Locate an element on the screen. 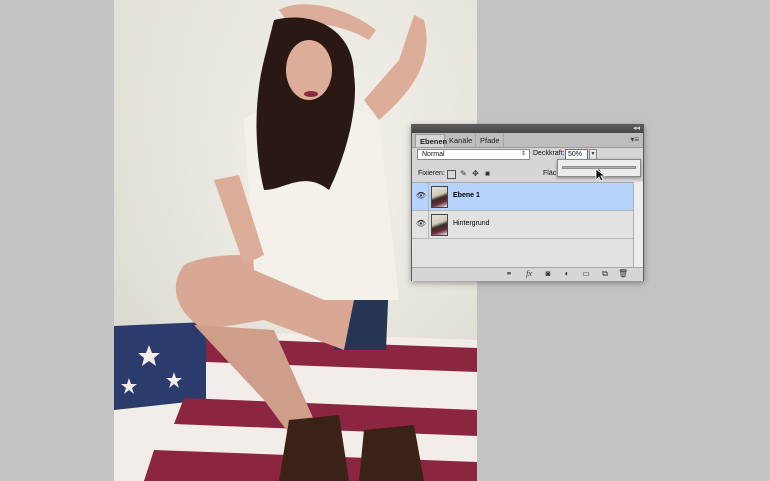  lock-transparent-icon is located at coordinates (451, 174).